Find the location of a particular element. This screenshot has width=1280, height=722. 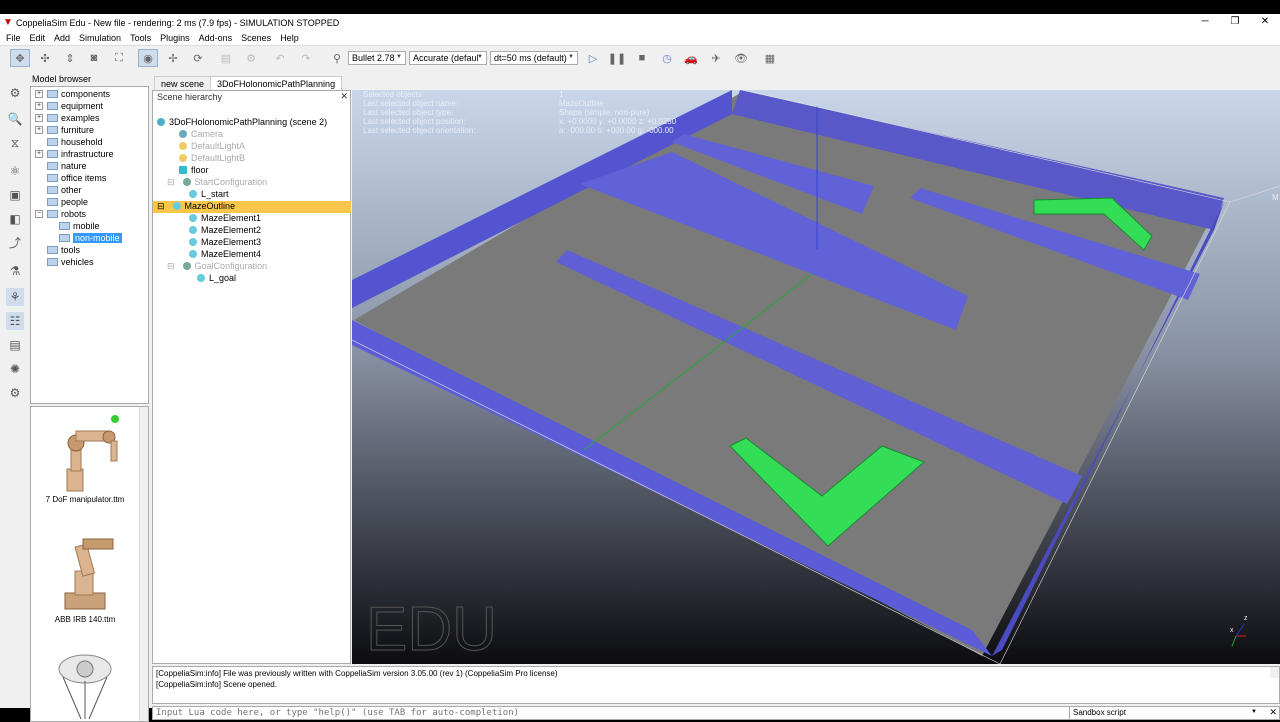

tree-item-label: mobile is located at coordinates (86, 226).